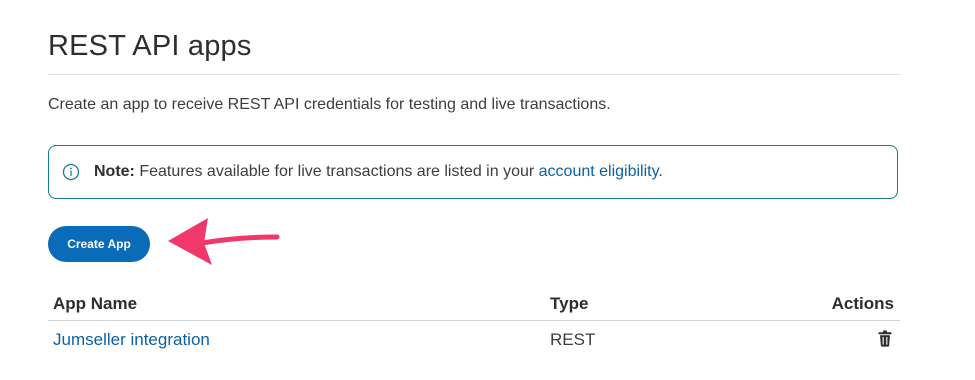 Image resolution: width=975 pixels, height=380 pixels. I want to click on column-header-type: Type, so click(569, 303).